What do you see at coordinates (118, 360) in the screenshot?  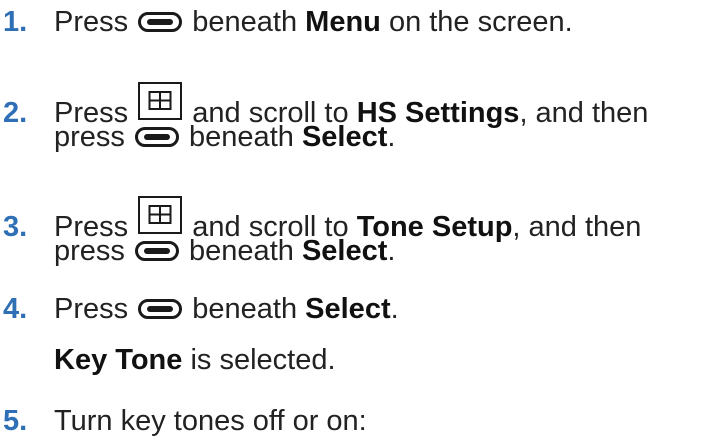 I see `step-keyword: Key Tone` at bounding box center [118, 360].